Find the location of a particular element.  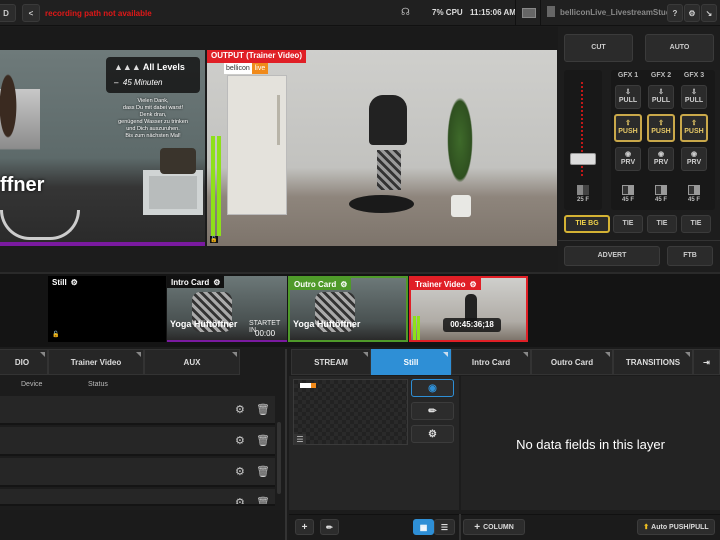

gfx1-tie-button: TIE is located at coordinates (628, 224).